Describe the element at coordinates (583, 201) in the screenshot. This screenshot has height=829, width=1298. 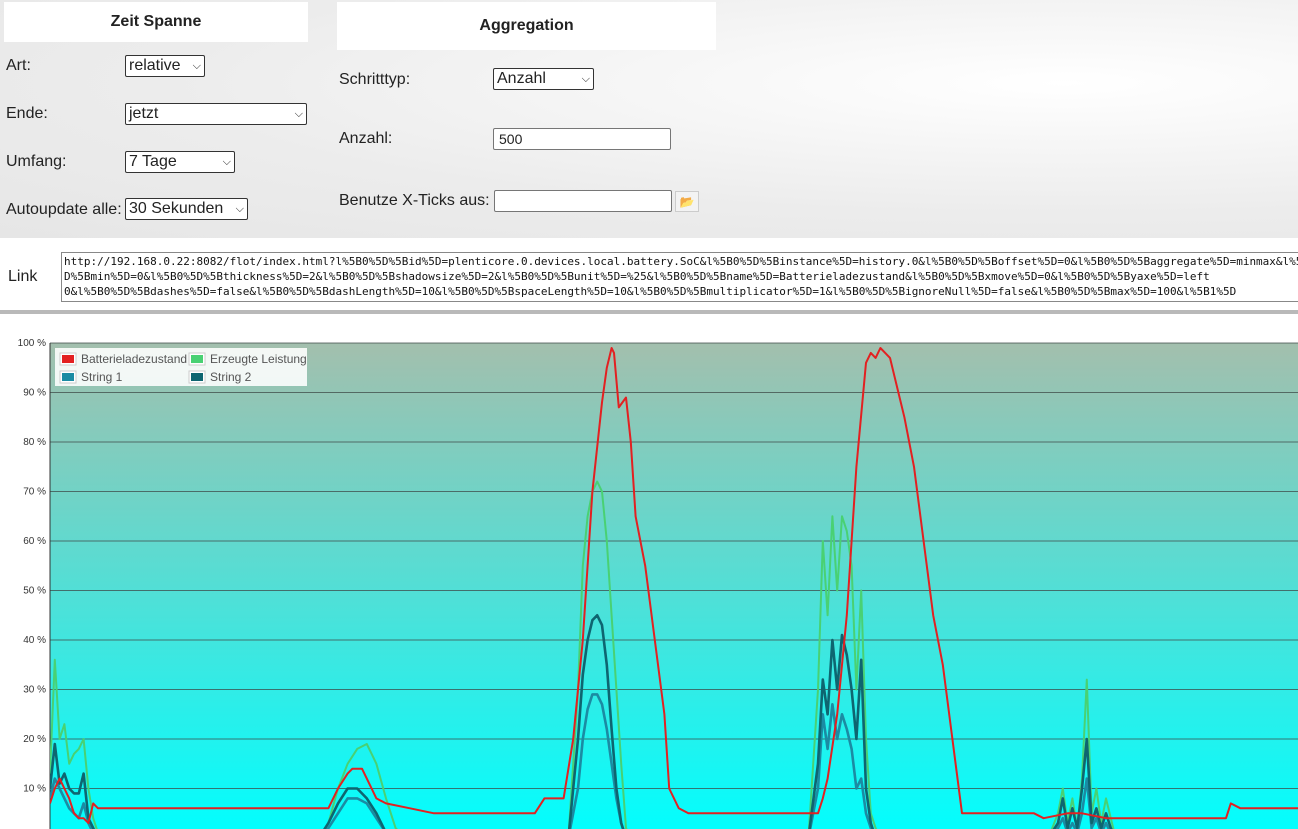
I see `xticks-input` at that location.